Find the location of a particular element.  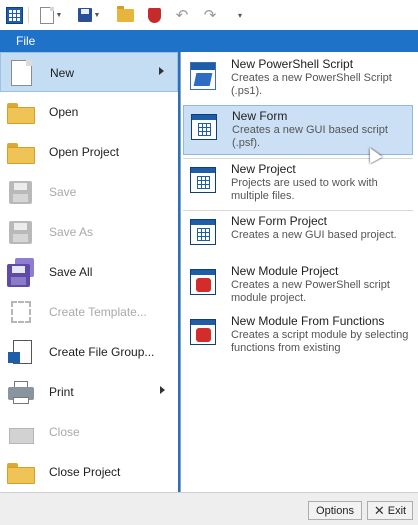

new-document-button: ▼ is located at coordinates (51, 15).